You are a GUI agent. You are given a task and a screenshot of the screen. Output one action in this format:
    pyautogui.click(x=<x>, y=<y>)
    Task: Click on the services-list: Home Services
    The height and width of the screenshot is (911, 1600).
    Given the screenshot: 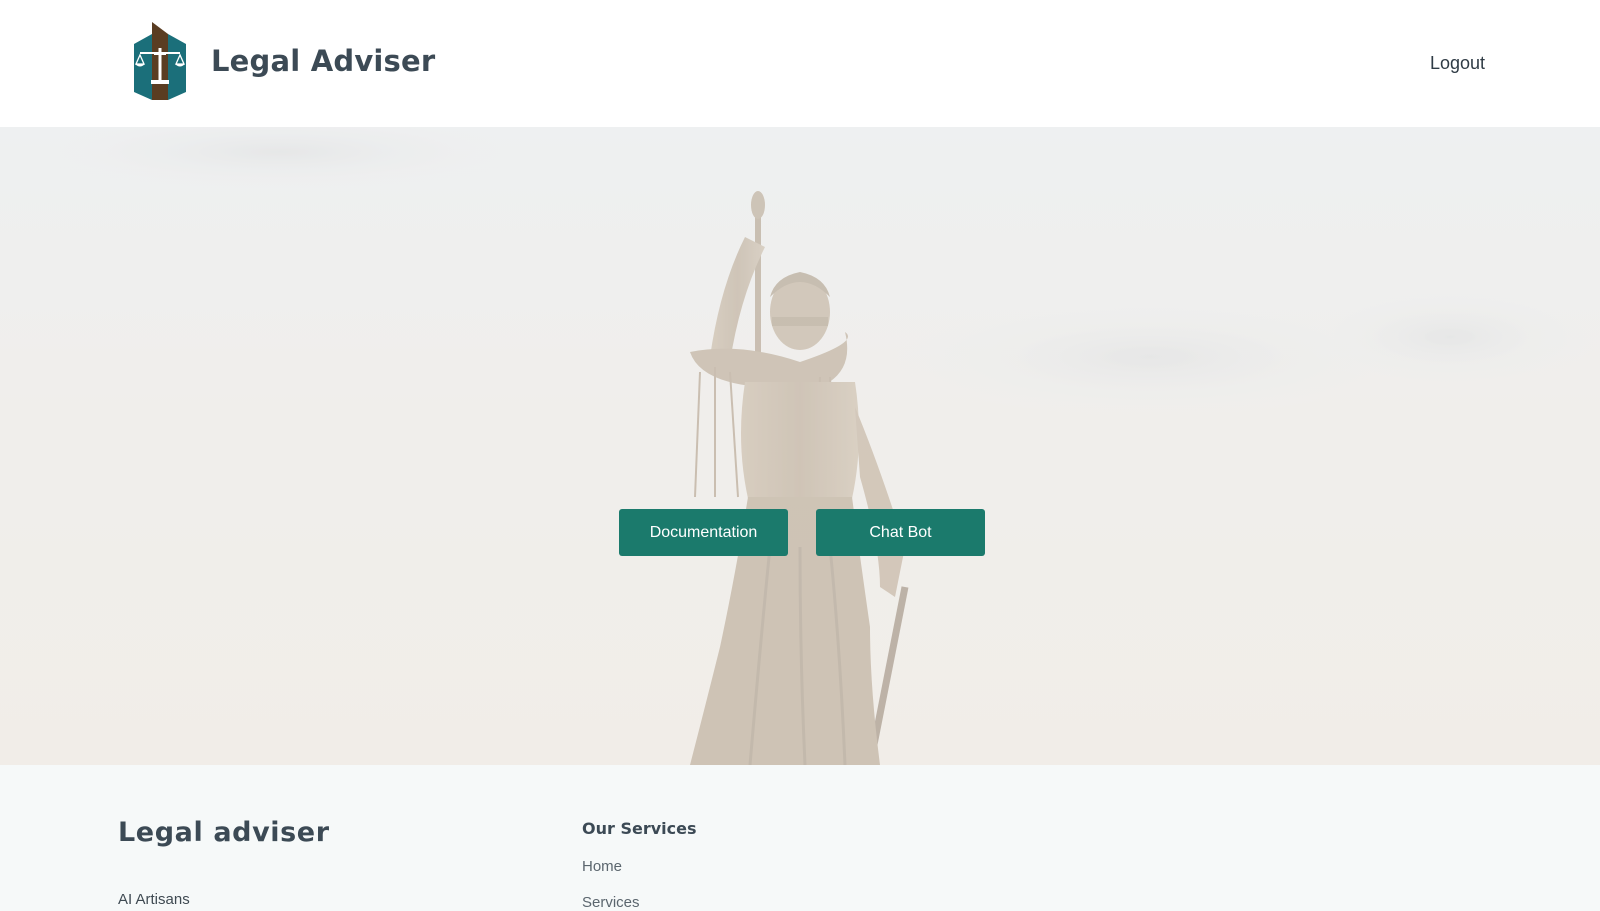 What is the action you would take?
    pyautogui.click(x=611, y=884)
    